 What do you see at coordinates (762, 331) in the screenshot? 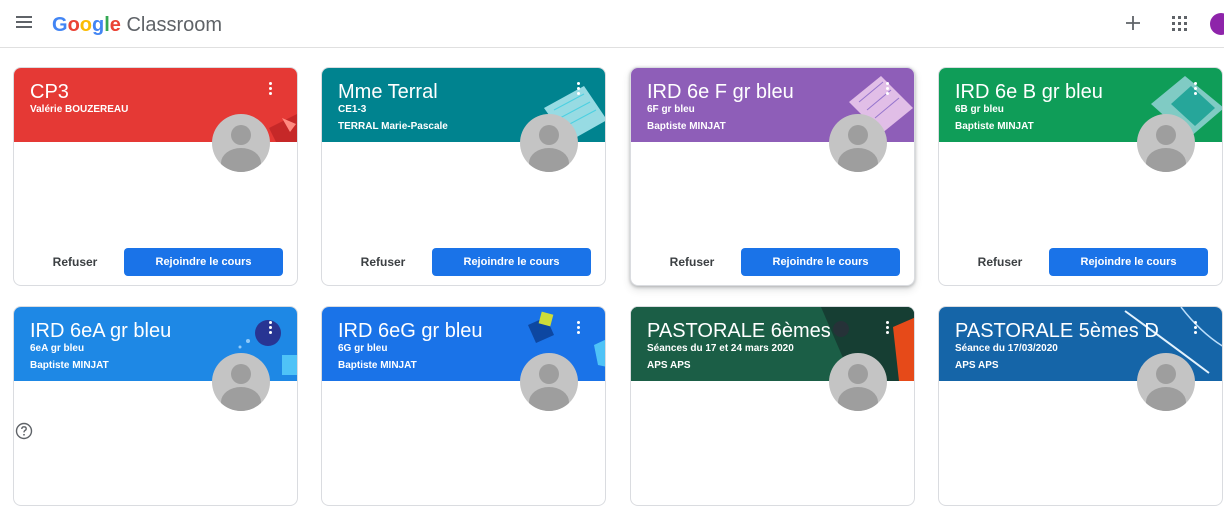
I see `card-title: PASTORALE 6èmes` at bounding box center [762, 331].